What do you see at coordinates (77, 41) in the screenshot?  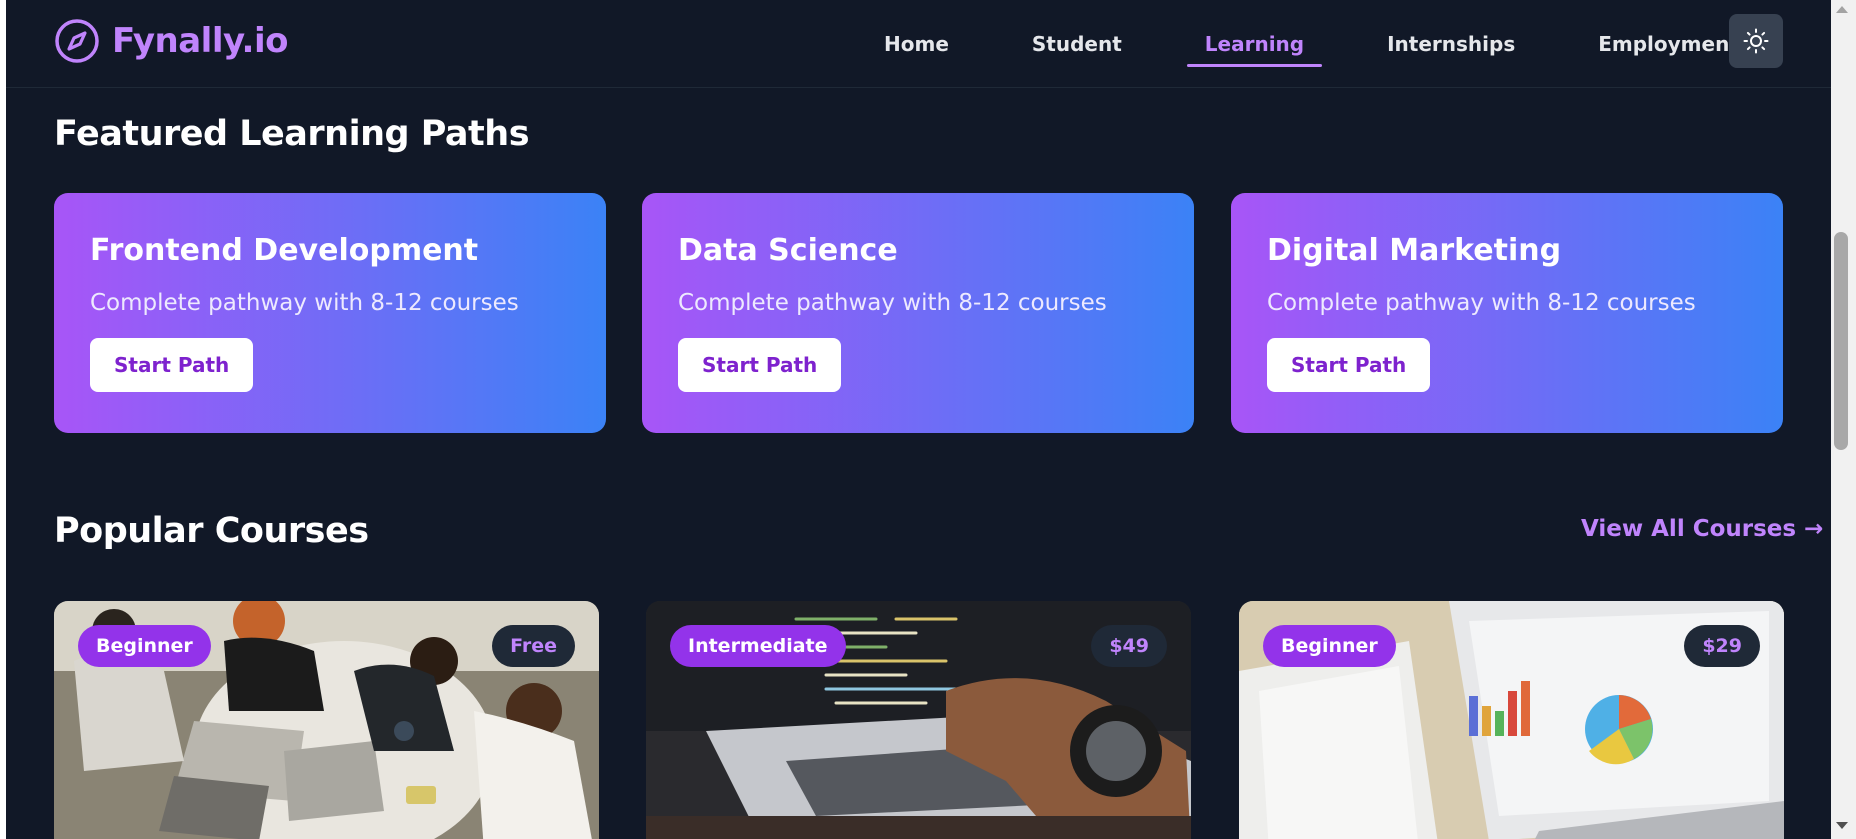 I see `compass-icon` at bounding box center [77, 41].